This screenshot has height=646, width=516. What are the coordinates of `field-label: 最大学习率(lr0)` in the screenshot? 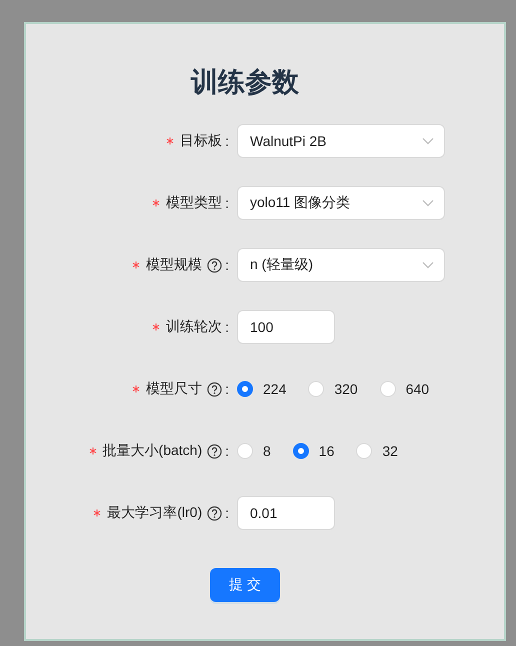 It's located at (154, 513).